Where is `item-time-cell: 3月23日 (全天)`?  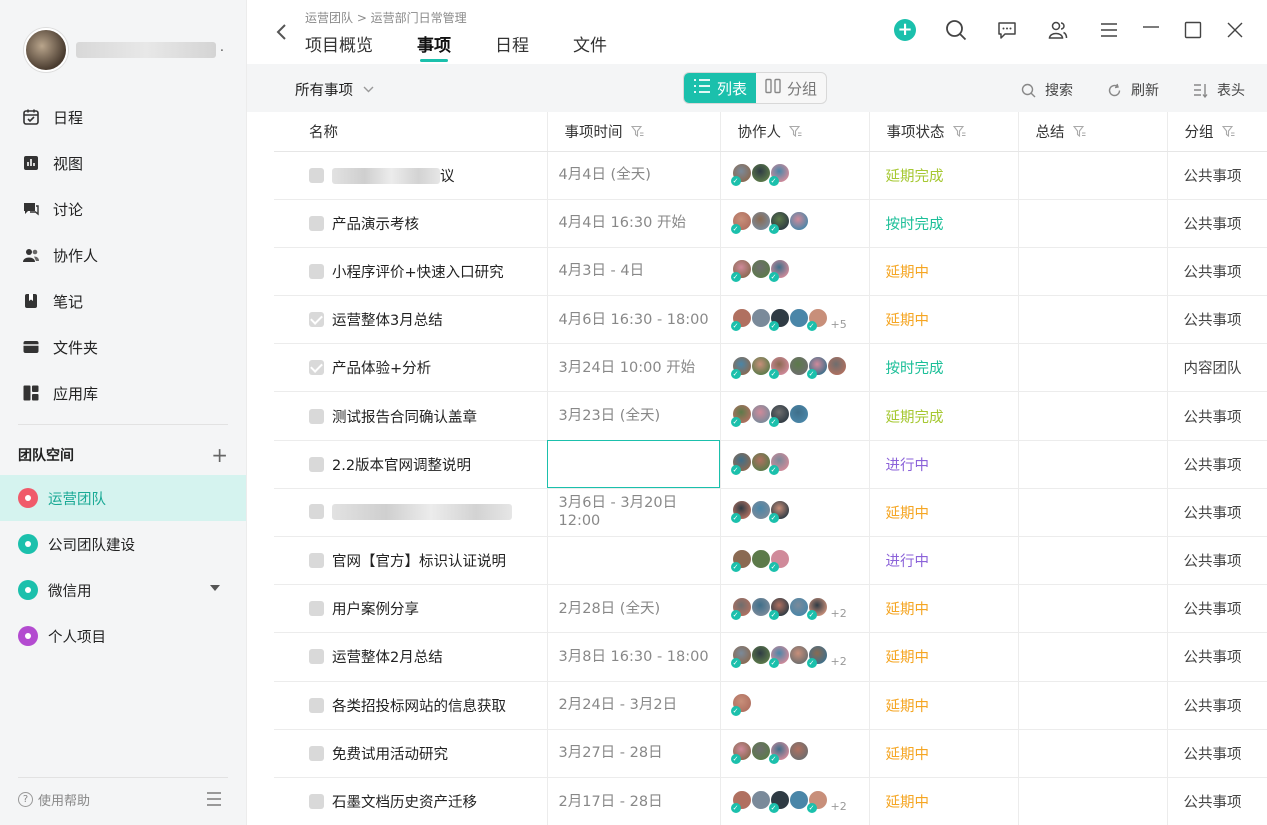 item-time-cell: 3月23日 (全天) is located at coordinates (634, 416).